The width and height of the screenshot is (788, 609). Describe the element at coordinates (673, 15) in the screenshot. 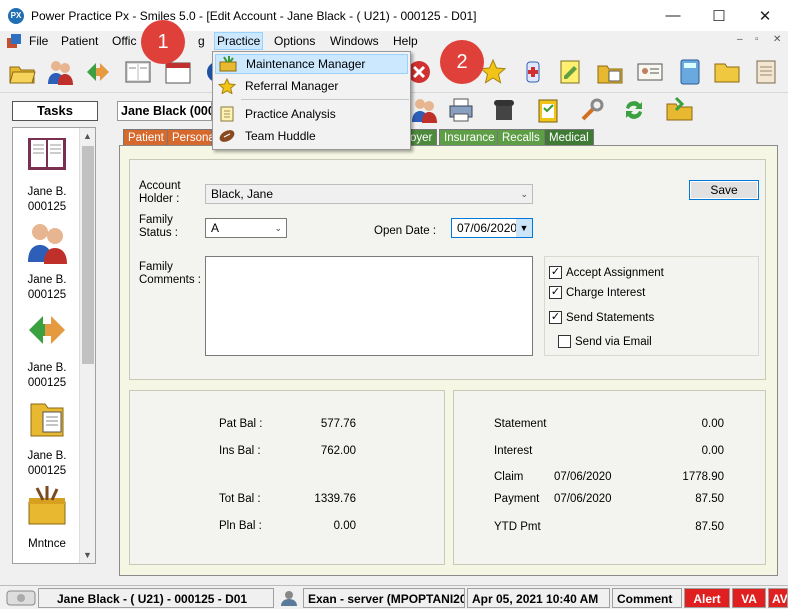

I see `minimize-button: —` at that location.